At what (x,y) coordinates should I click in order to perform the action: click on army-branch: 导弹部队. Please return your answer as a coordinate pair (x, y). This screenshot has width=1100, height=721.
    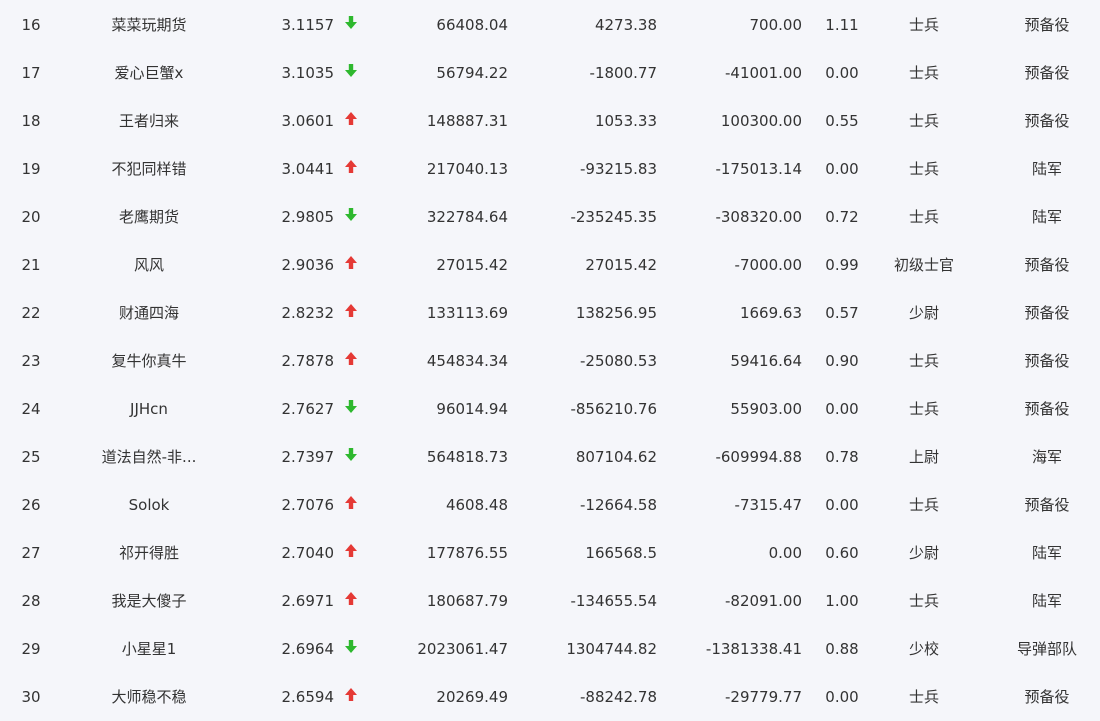
    Looking at the image, I should click on (1046, 649).